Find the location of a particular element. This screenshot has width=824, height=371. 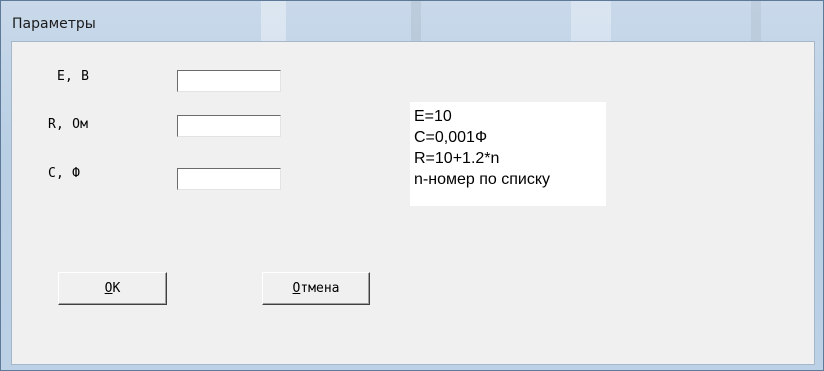

ok-mnemonic: O is located at coordinates (108, 288).